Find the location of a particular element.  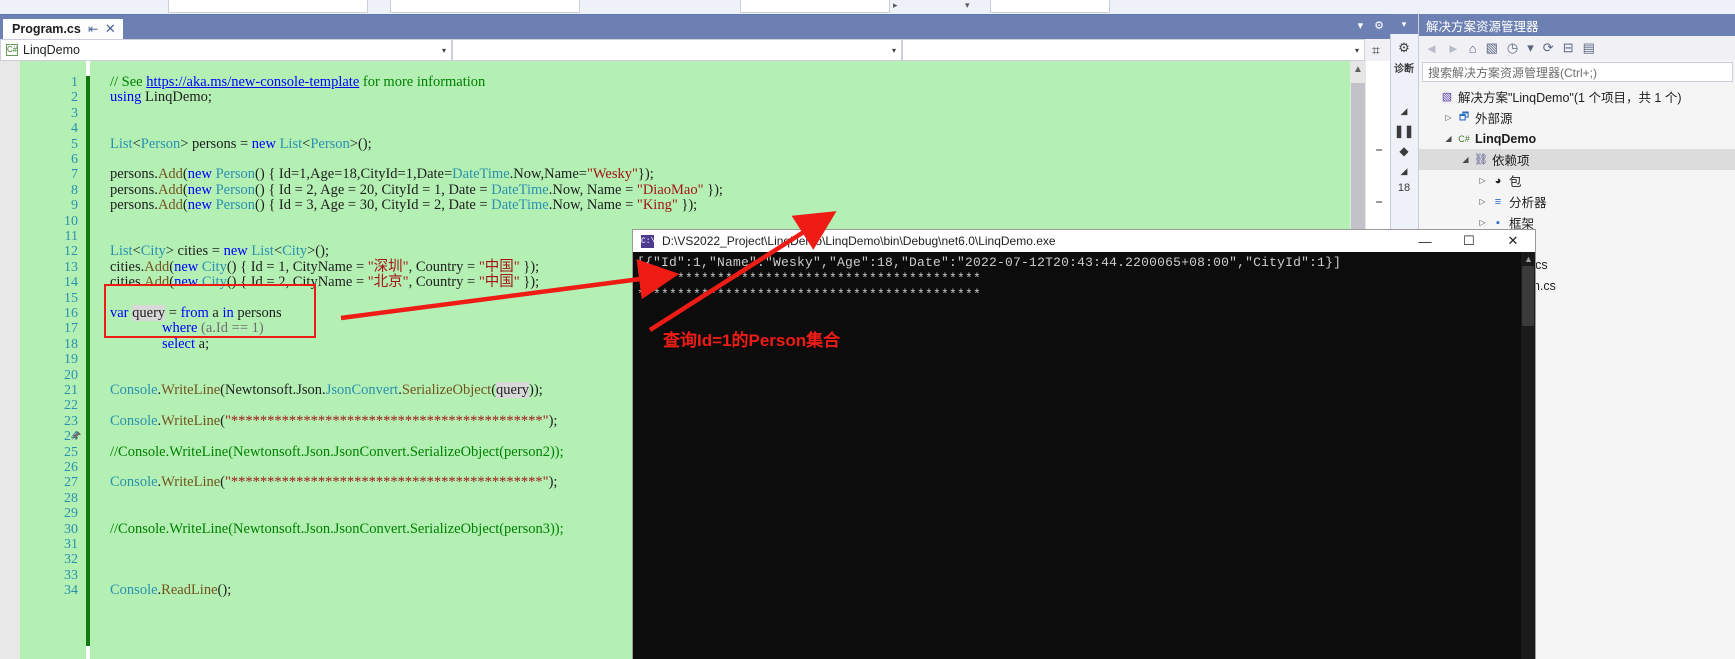

code-token: Console is located at coordinates (134, 590).